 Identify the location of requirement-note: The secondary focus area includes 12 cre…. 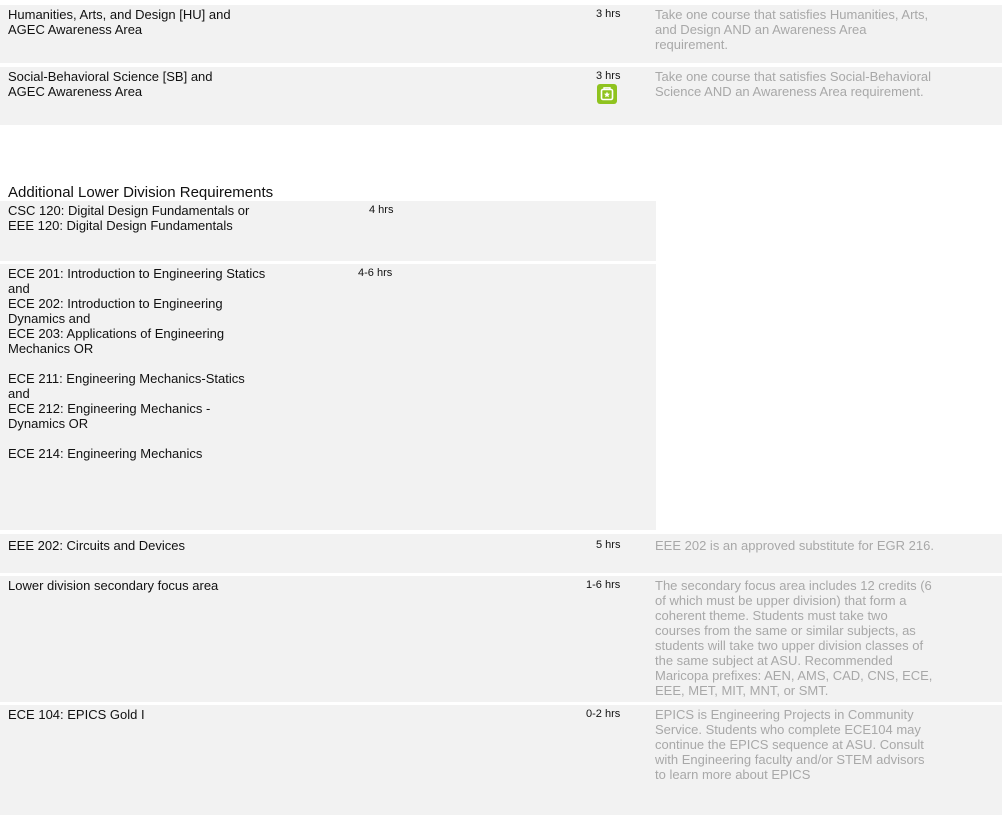
(794, 638).